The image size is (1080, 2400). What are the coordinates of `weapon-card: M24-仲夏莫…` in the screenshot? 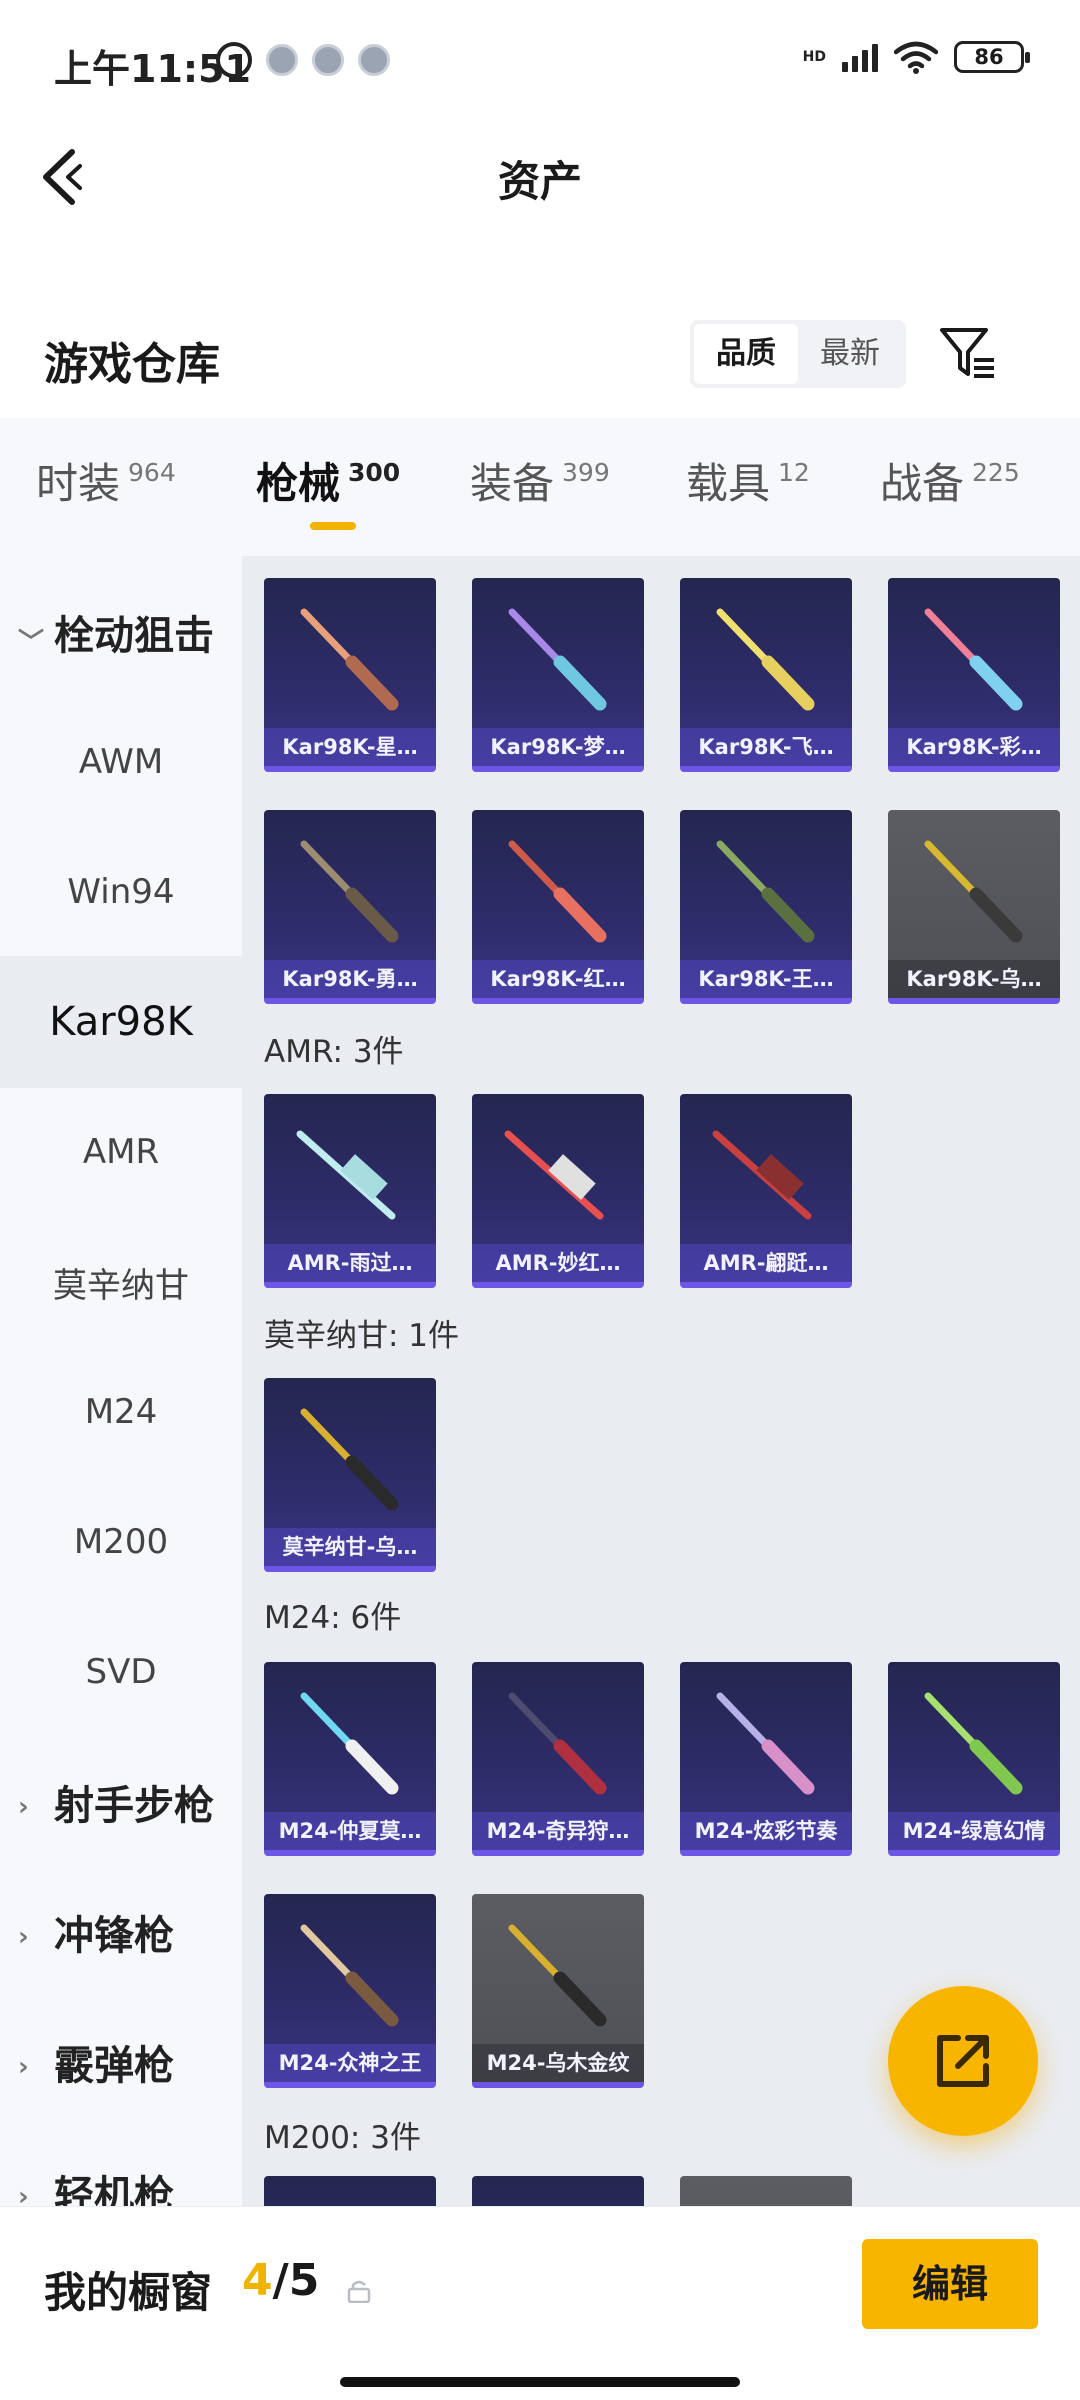 It's located at (350, 1759).